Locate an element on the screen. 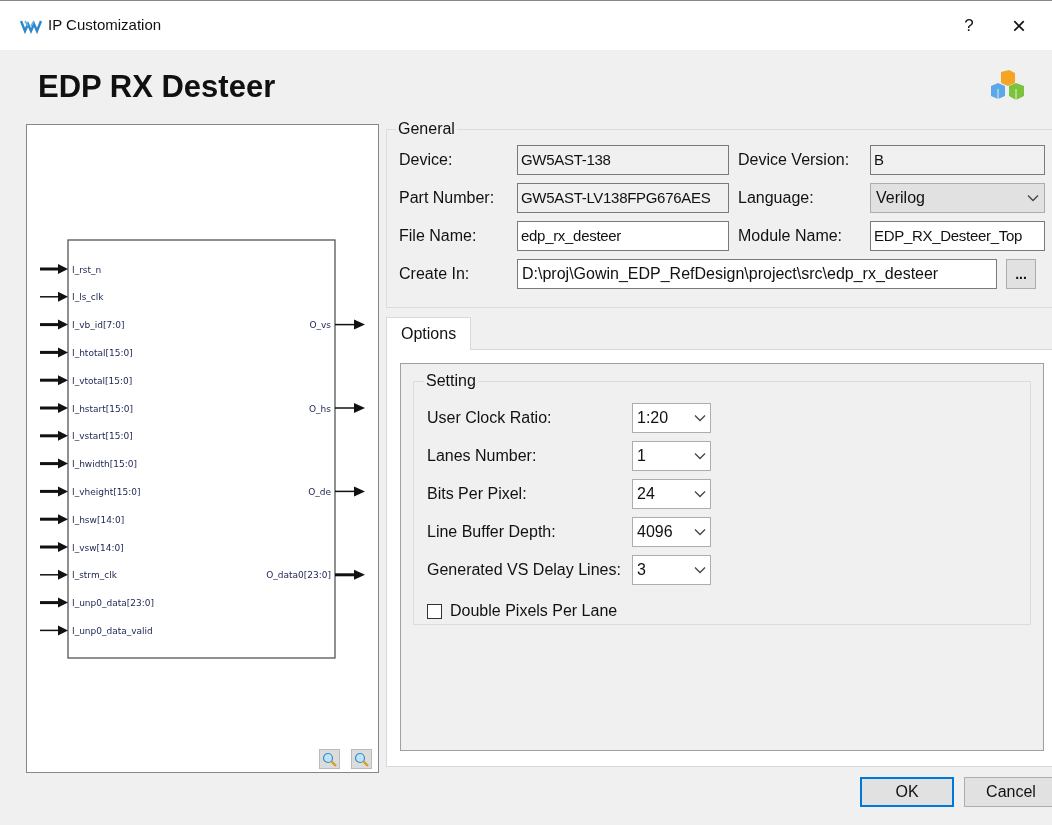 The width and height of the screenshot is (1052, 825). language-dropdown: Verilog is located at coordinates (957, 198).